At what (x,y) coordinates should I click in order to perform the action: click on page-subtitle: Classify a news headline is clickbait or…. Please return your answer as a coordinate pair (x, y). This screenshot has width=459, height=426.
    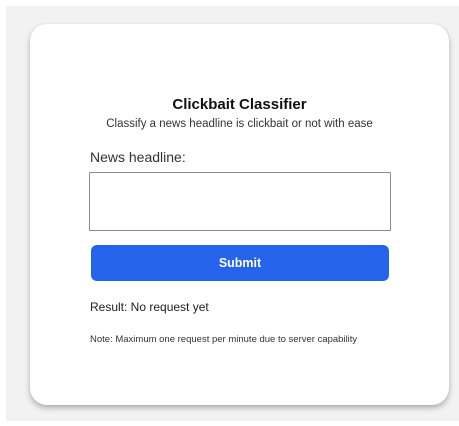
    Looking at the image, I should click on (239, 124).